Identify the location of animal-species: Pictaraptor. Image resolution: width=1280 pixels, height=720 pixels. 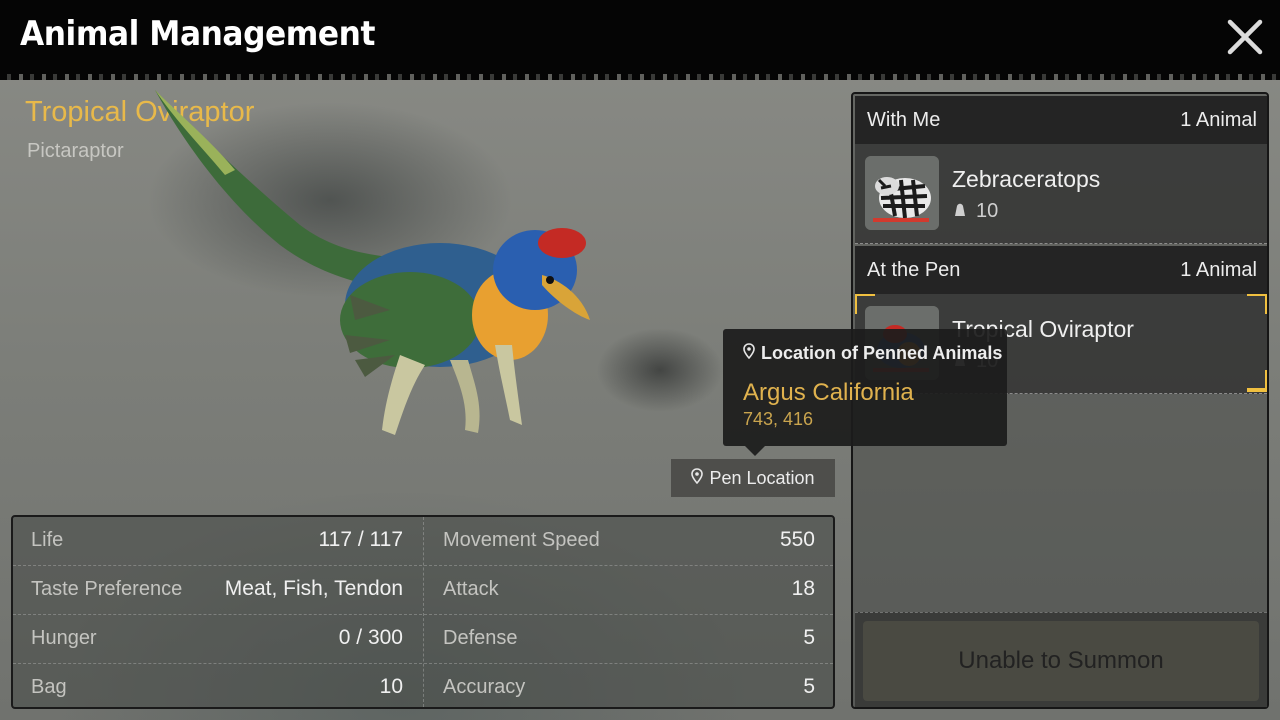
(75, 151).